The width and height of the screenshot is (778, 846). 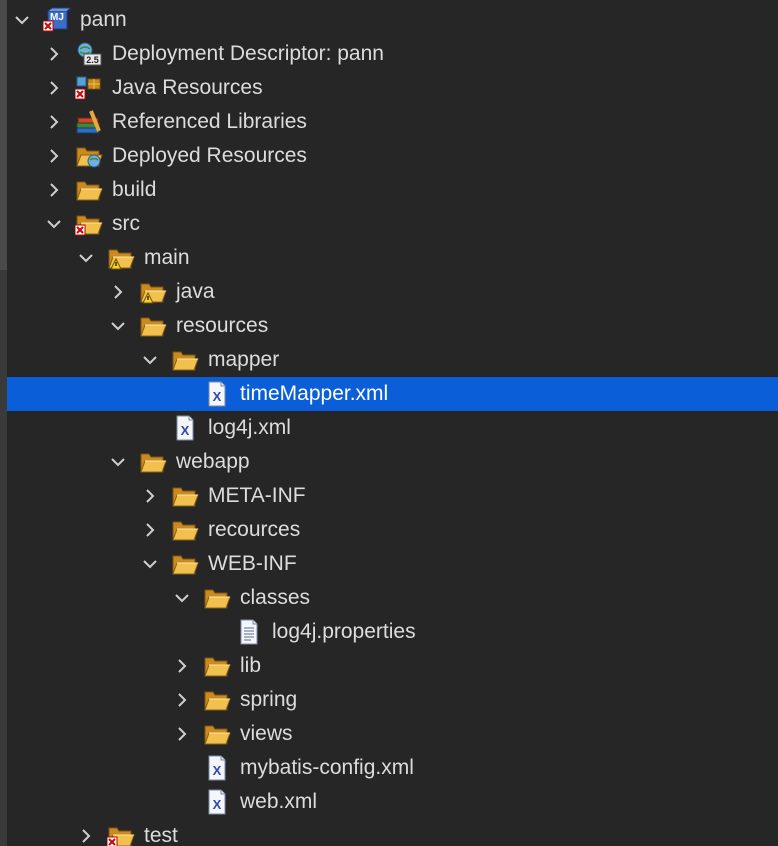 I want to click on java-resources-icon, so click(x=89, y=88).